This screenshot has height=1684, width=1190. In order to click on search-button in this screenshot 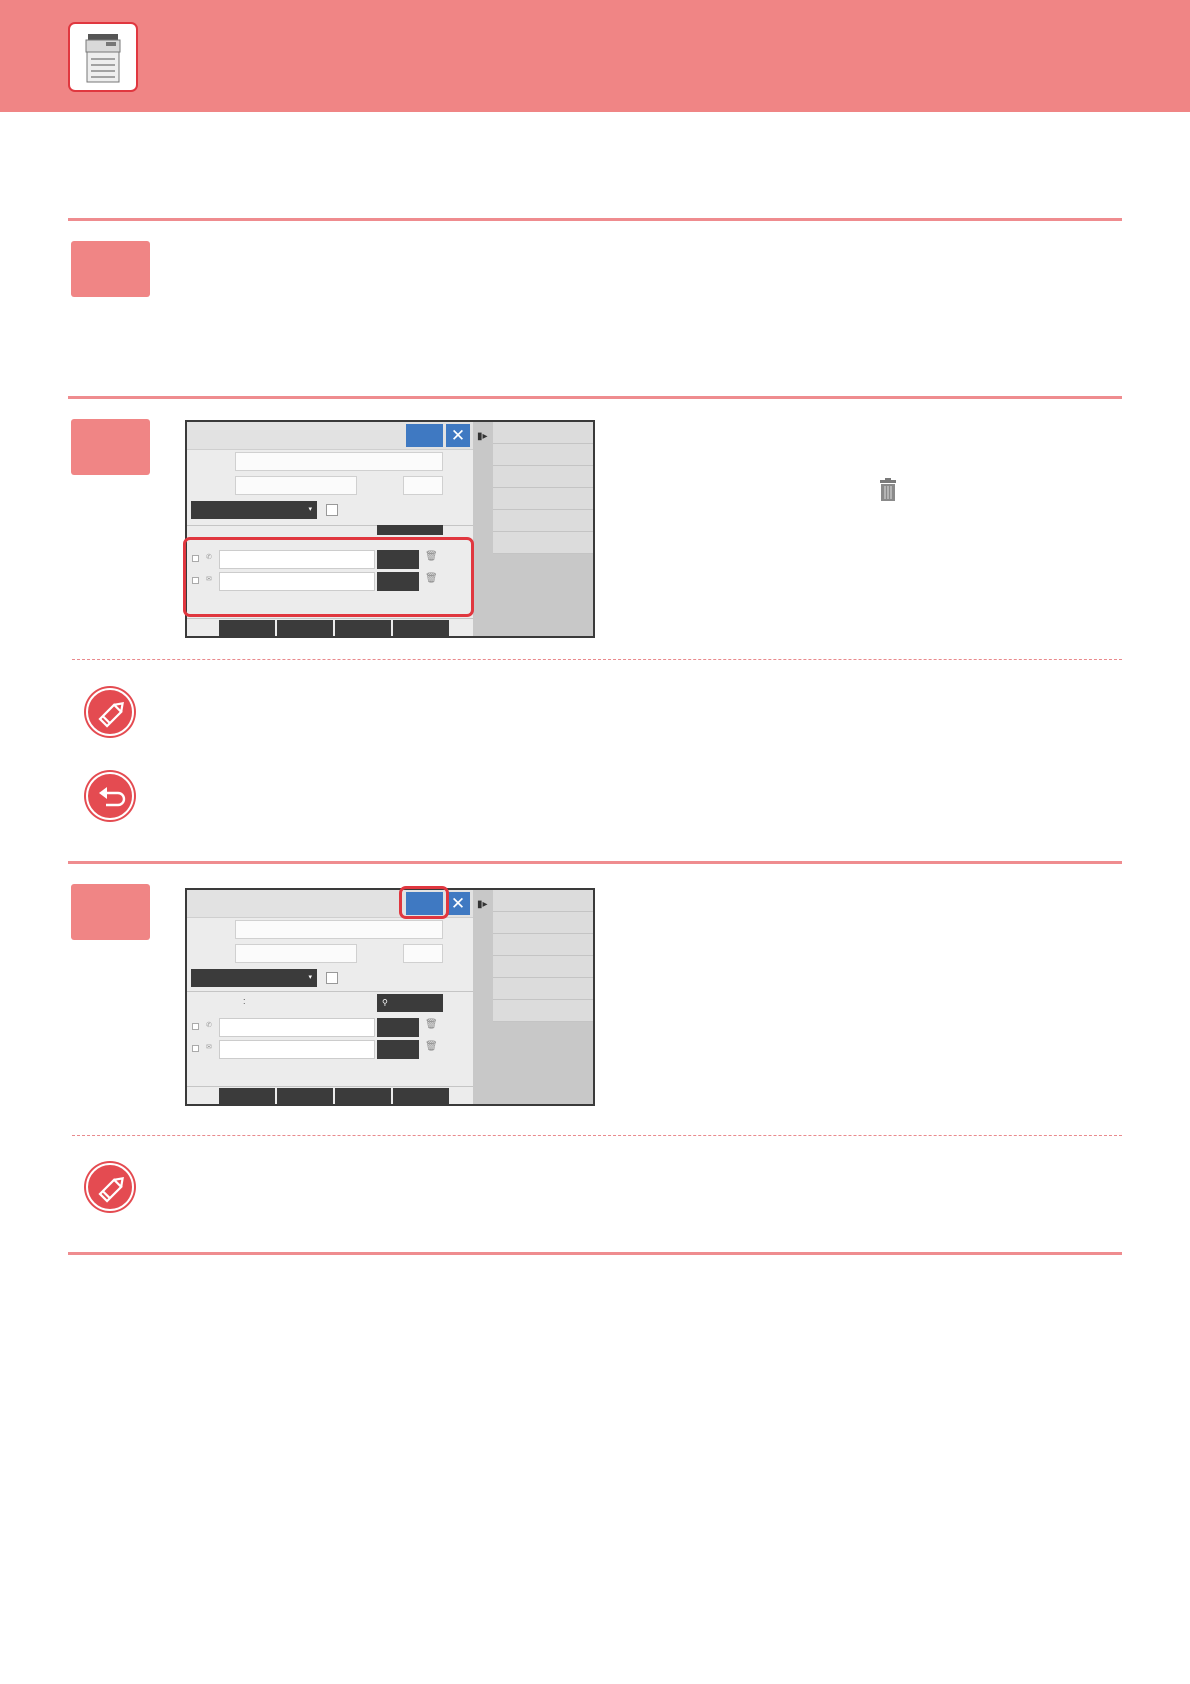, I will do `click(410, 530)`.